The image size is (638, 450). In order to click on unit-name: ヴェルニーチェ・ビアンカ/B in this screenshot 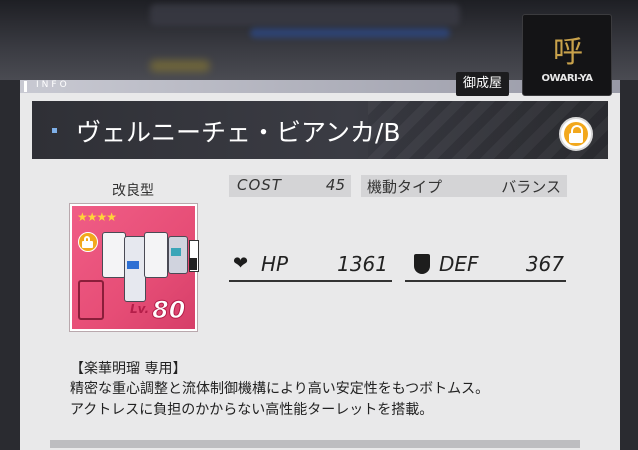, I will do `click(238, 132)`.